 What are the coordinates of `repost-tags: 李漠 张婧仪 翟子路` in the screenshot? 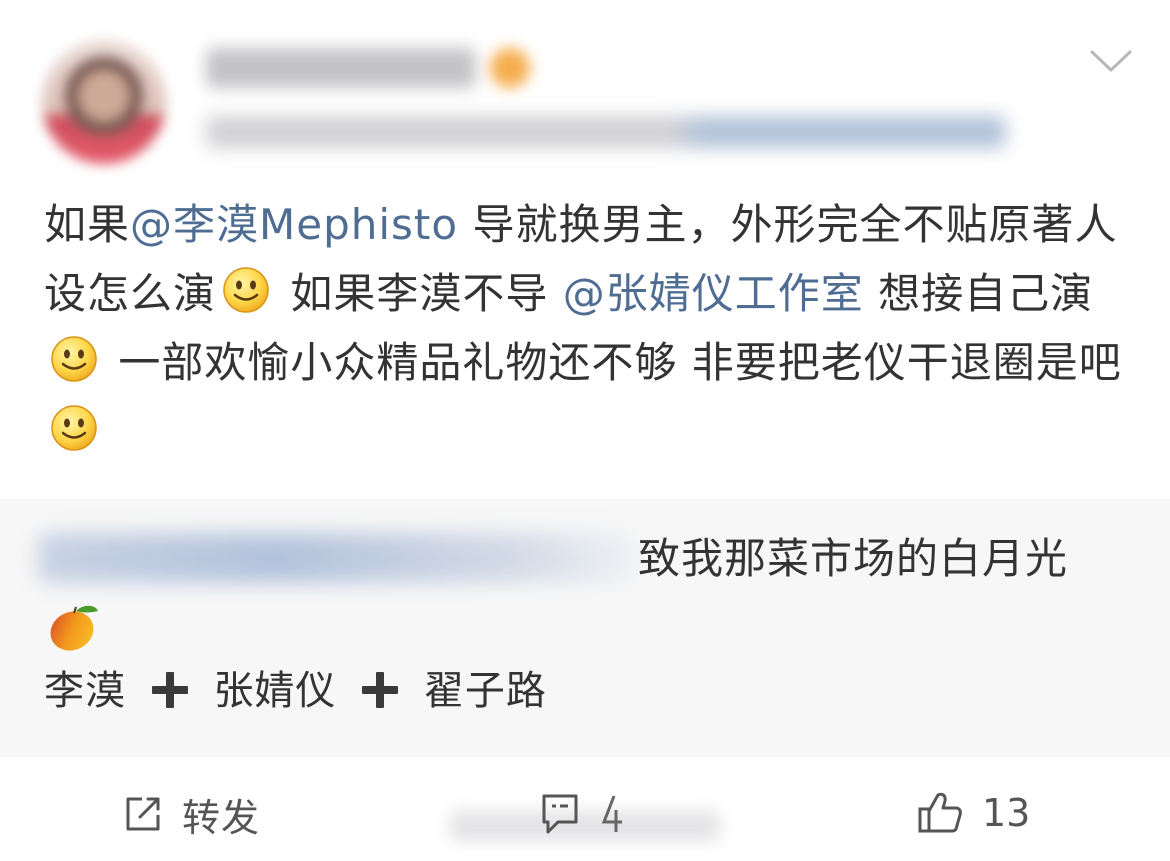 It's located at (295, 691).